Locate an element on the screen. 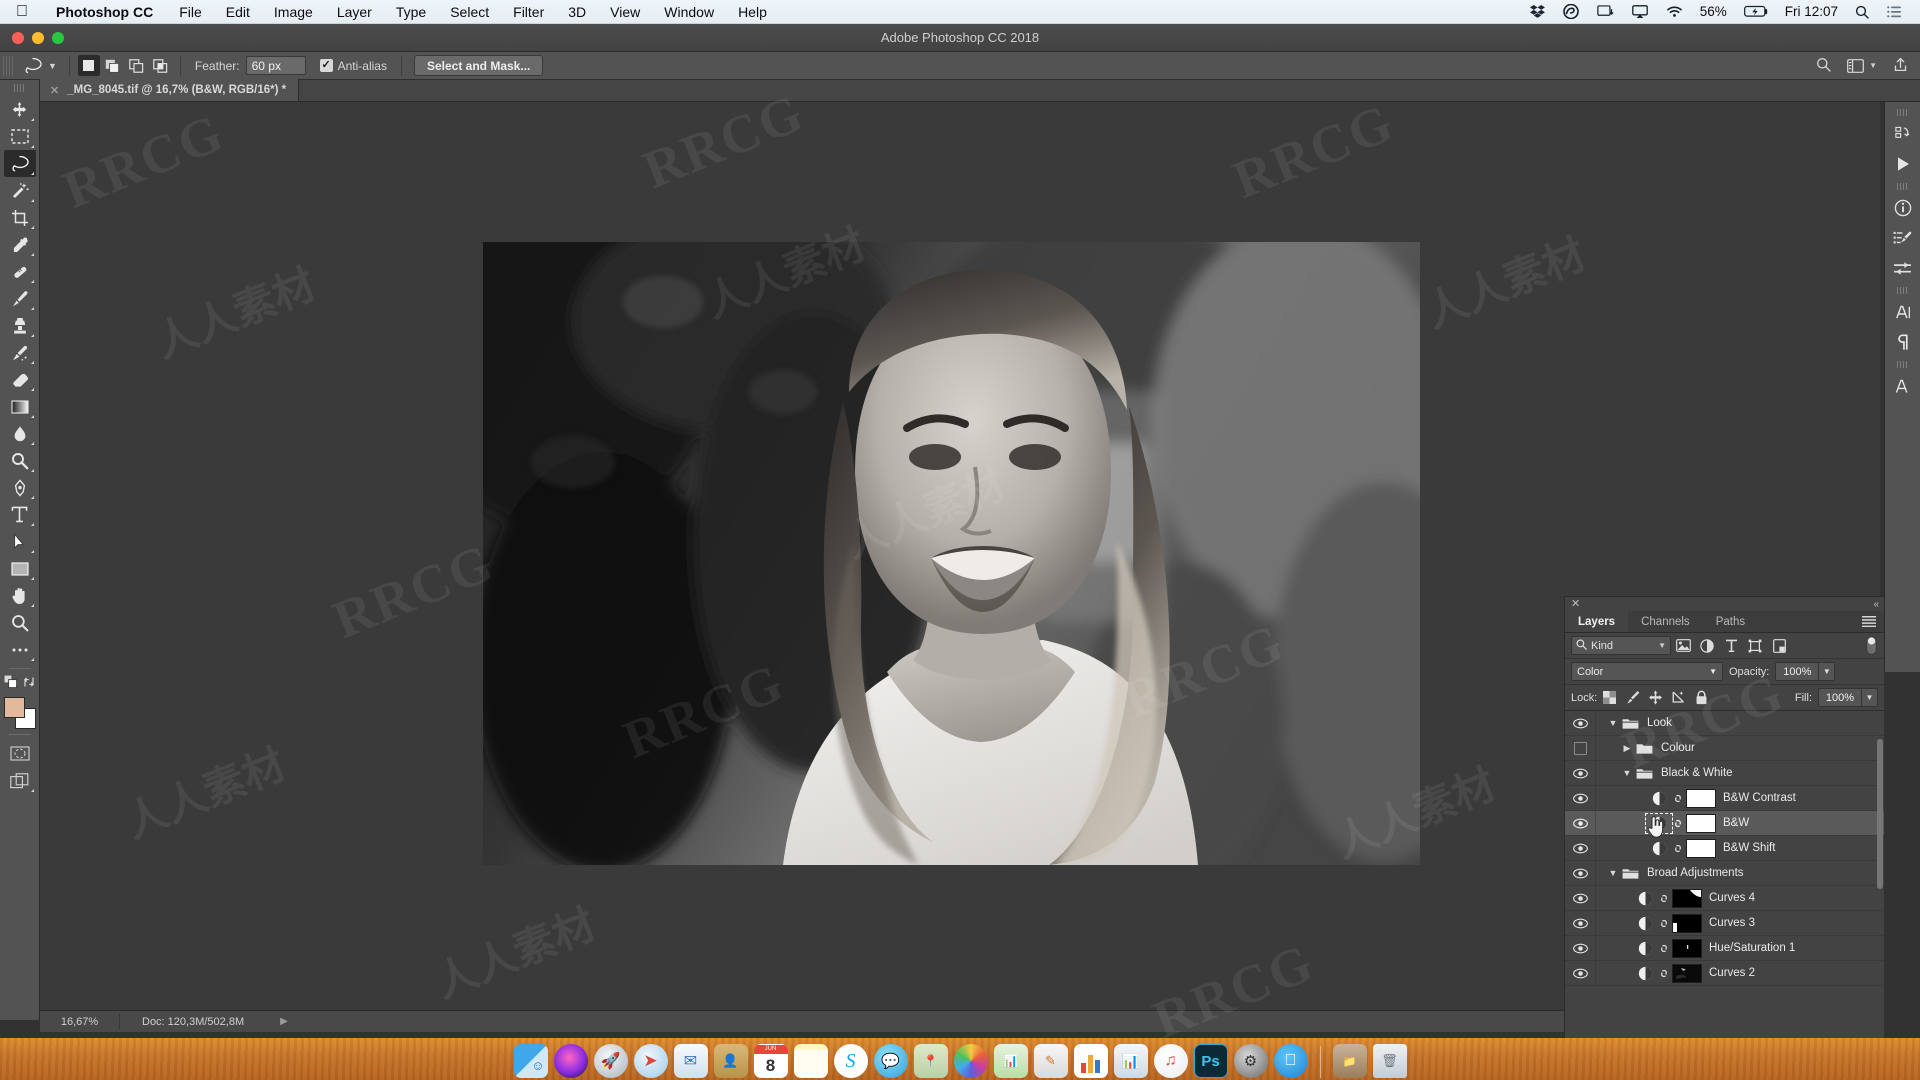 The height and width of the screenshot is (1080, 1920). tab-layers: Layers is located at coordinates (1597, 621).